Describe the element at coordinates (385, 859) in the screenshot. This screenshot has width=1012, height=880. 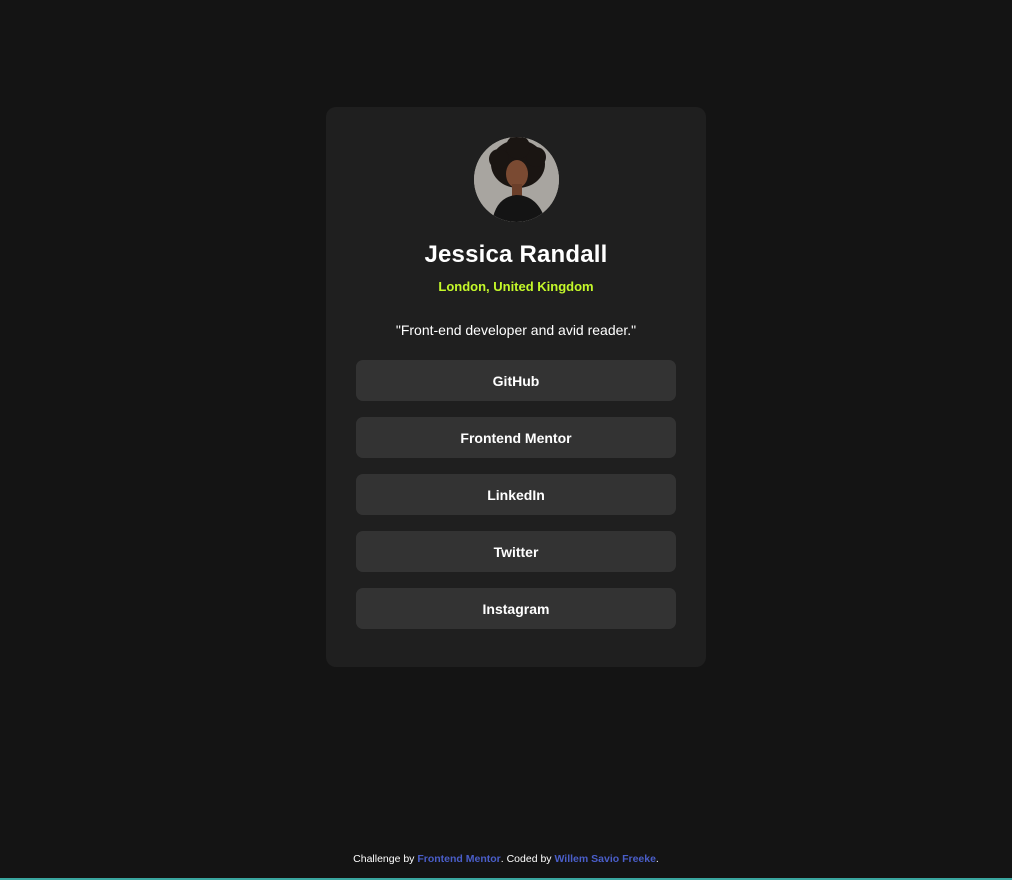
I see `attribution-prefix: Challenge by` at that location.